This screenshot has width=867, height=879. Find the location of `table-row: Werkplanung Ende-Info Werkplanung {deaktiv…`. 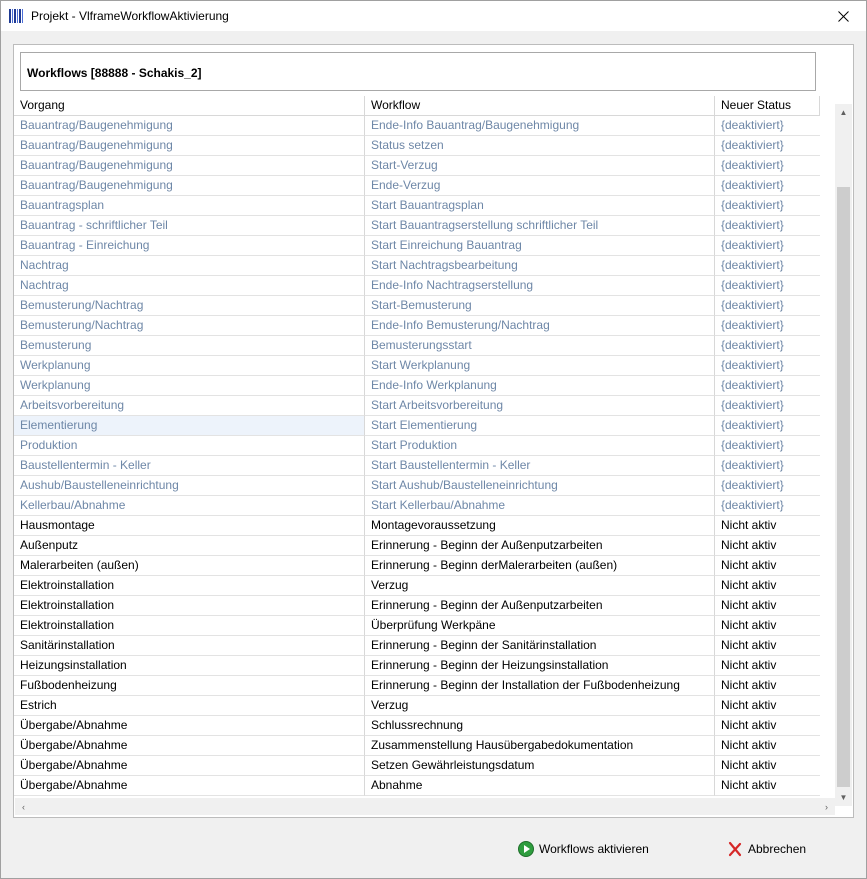

table-row: Werkplanung Ende-Info Werkplanung {deaktiv… is located at coordinates (417, 386).